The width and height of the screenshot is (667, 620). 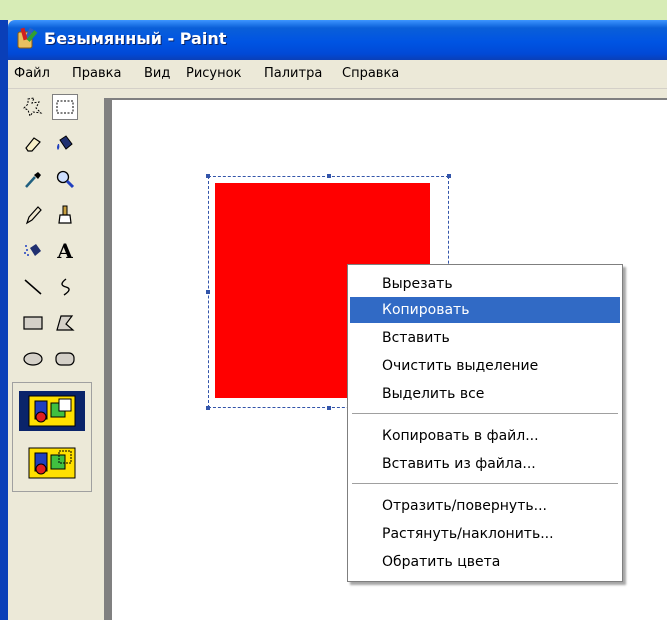 What do you see at coordinates (52, 463) in the screenshot?
I see `transparent-selection-icon` at bounding box center [52, 463].